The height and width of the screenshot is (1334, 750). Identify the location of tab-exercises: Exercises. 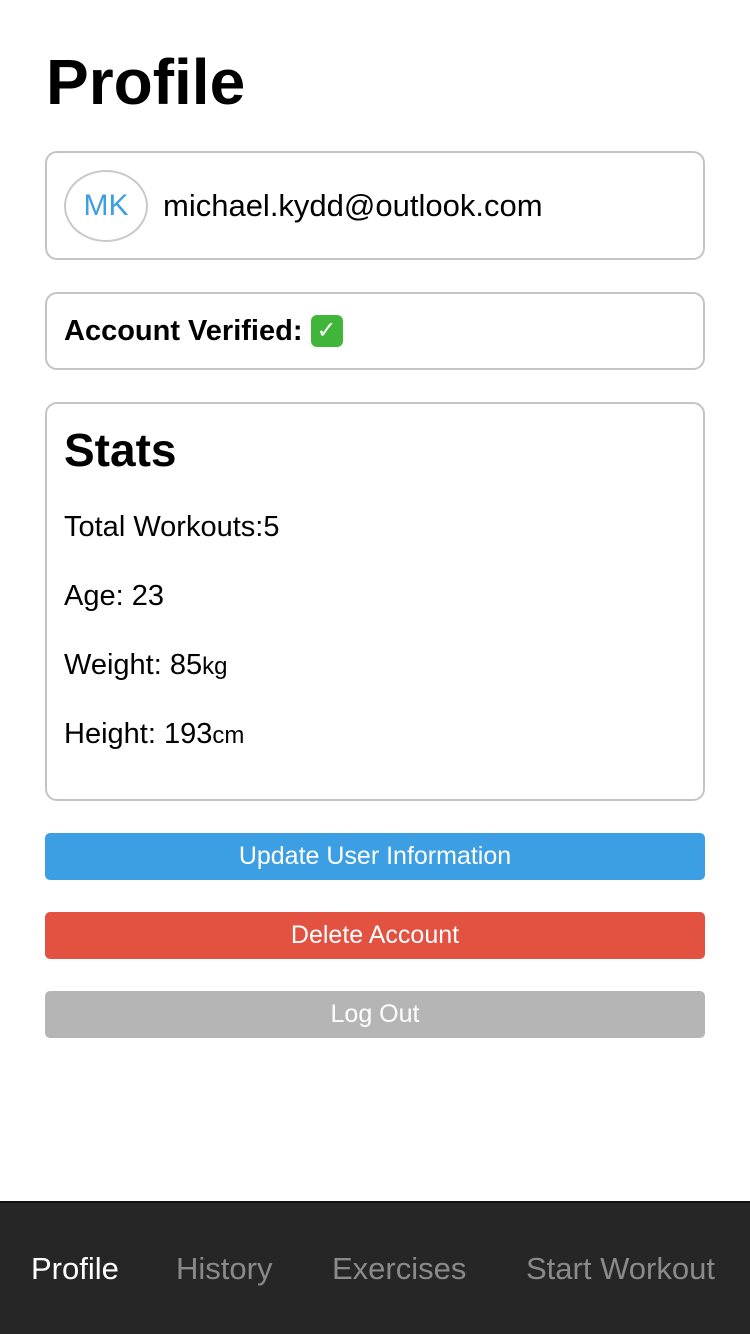
(399, 1268).